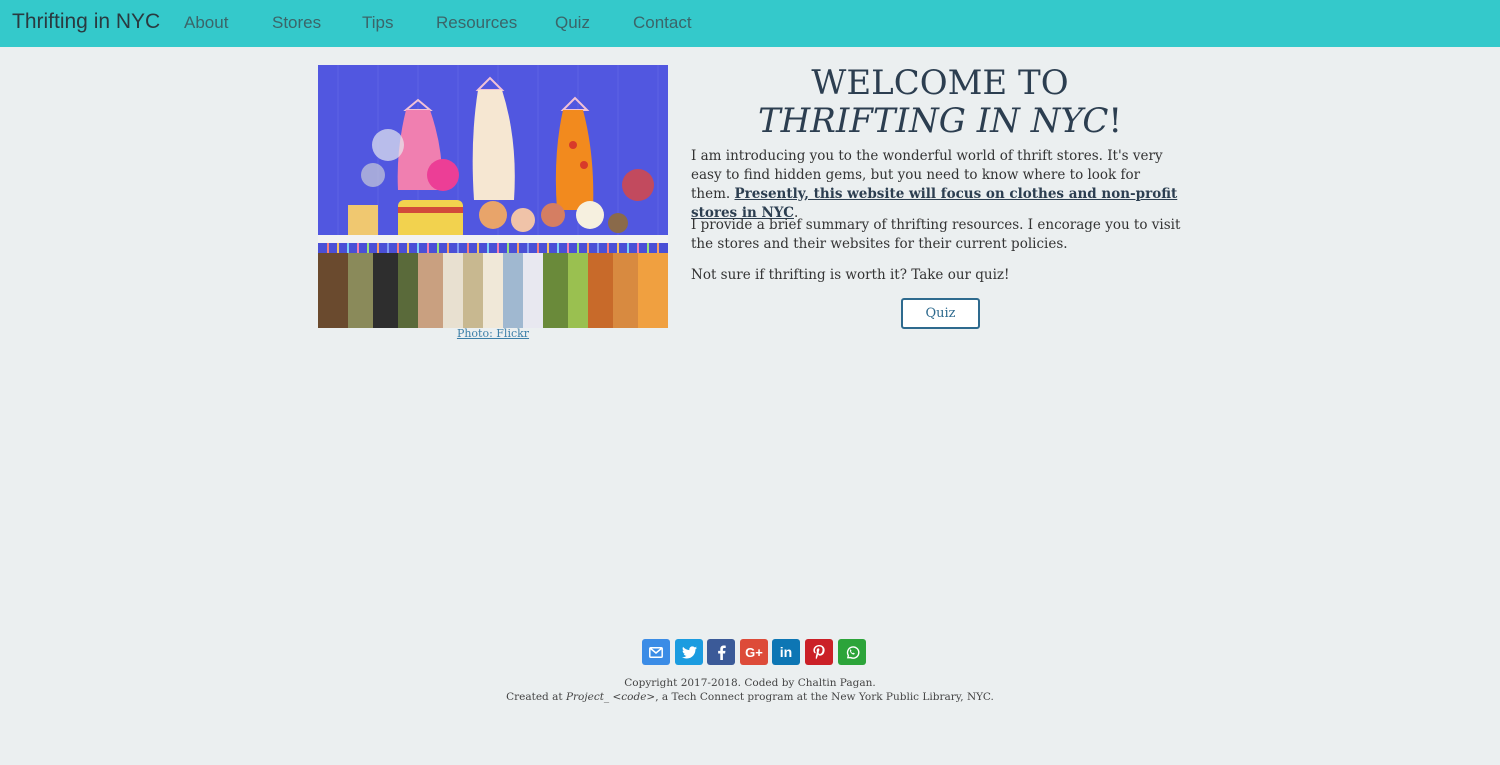 The height and width of the screenshot is (765, 1500). I want to click on photo-caption: Photo: Flickr, so click(493, 333).